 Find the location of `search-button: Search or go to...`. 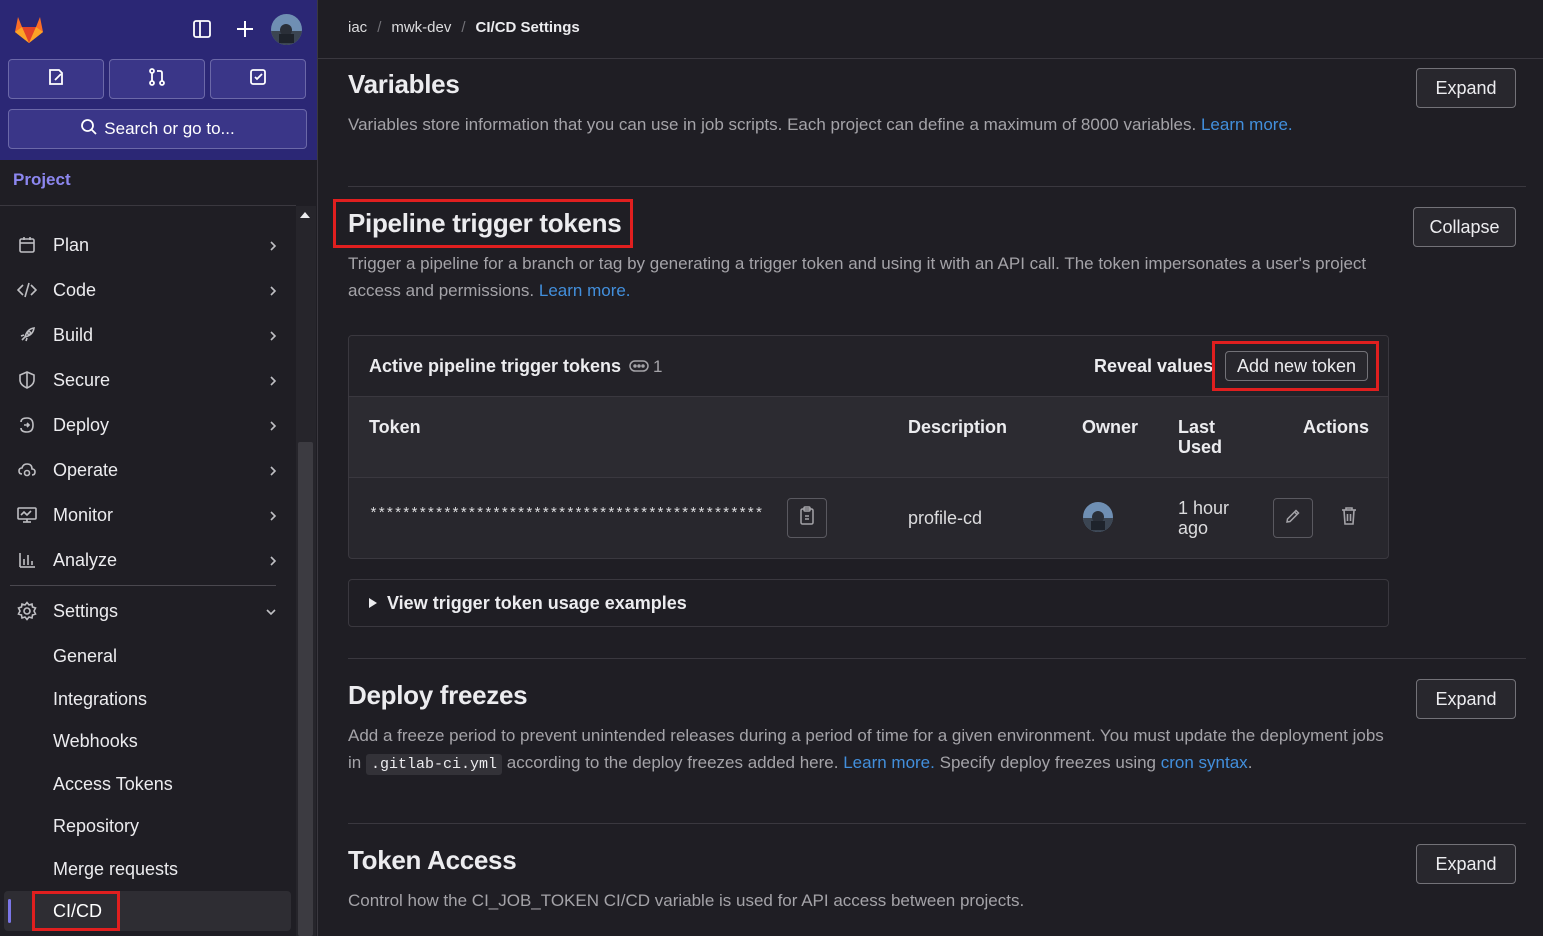

search-button: Search or go to... is located at coordinates (157, 129).